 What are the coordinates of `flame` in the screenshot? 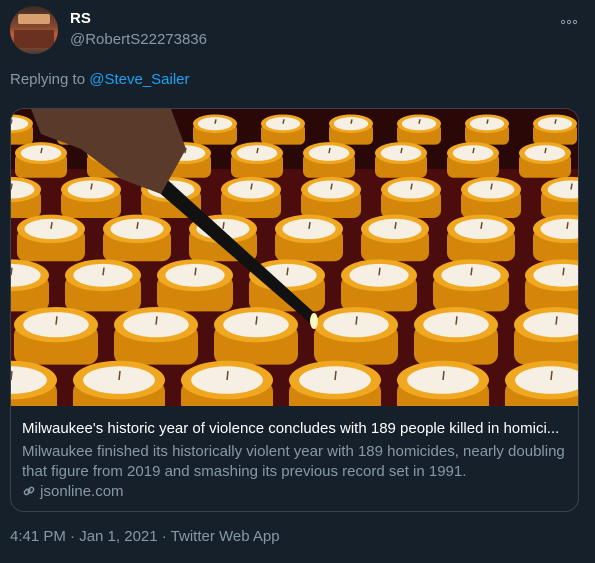 It's located at (314, 321).